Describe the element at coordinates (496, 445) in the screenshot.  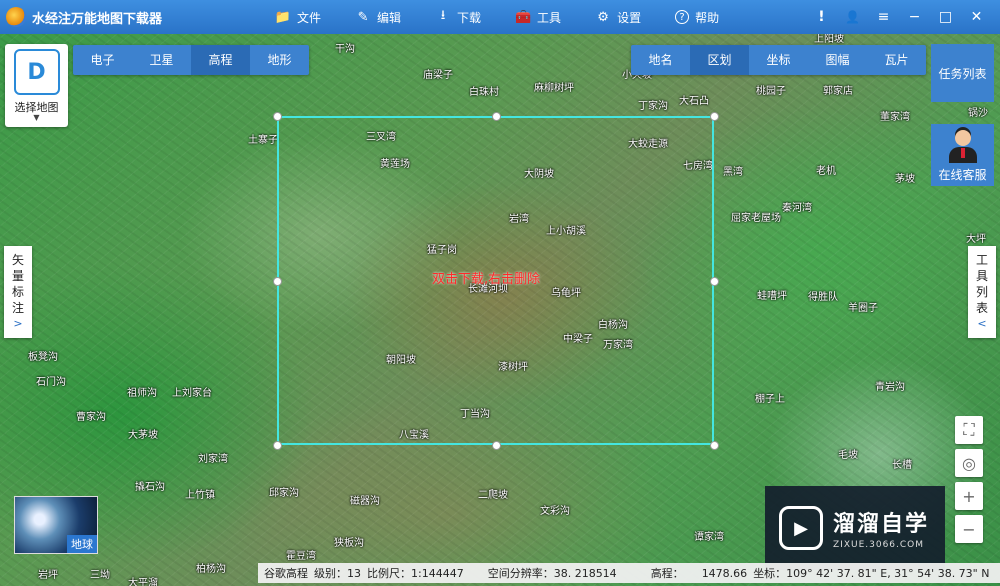
I see `selection-handle-s` at that location.